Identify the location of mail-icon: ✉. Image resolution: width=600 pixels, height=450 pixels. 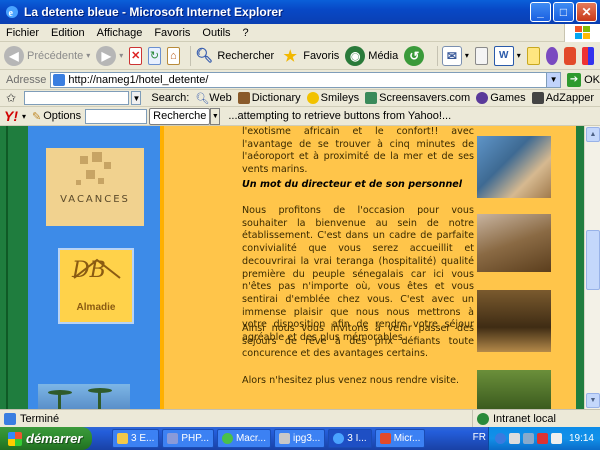
(451, 55).